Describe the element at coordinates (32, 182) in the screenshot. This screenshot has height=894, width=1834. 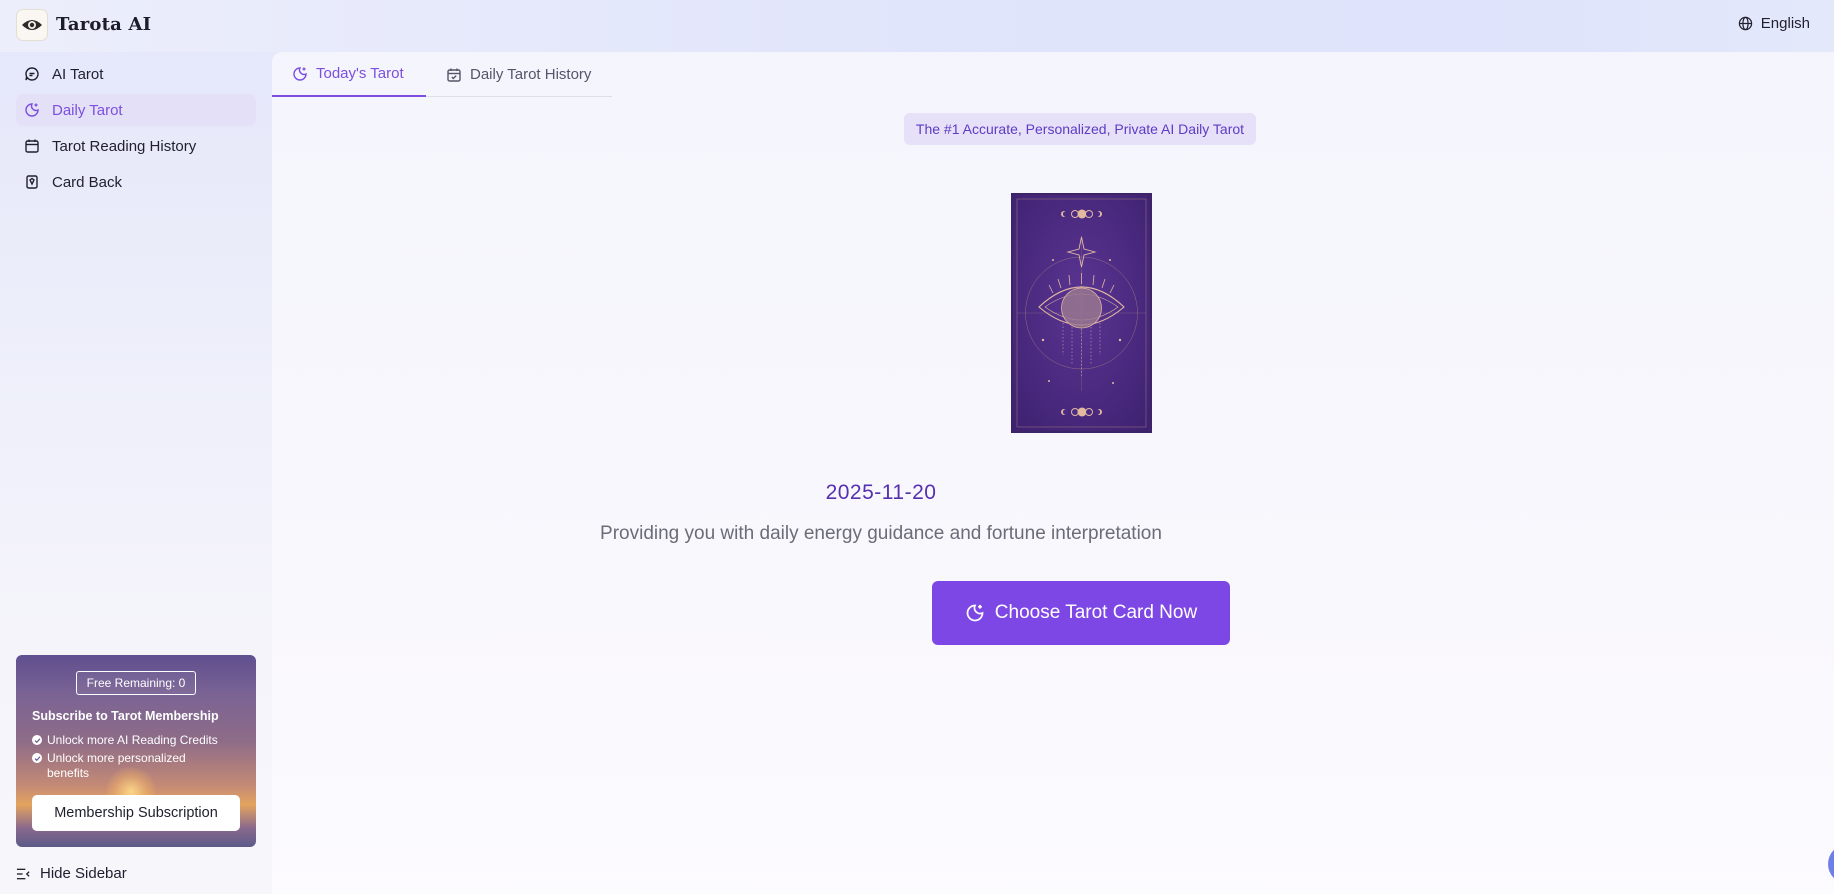
I see `card-icon` at that location.